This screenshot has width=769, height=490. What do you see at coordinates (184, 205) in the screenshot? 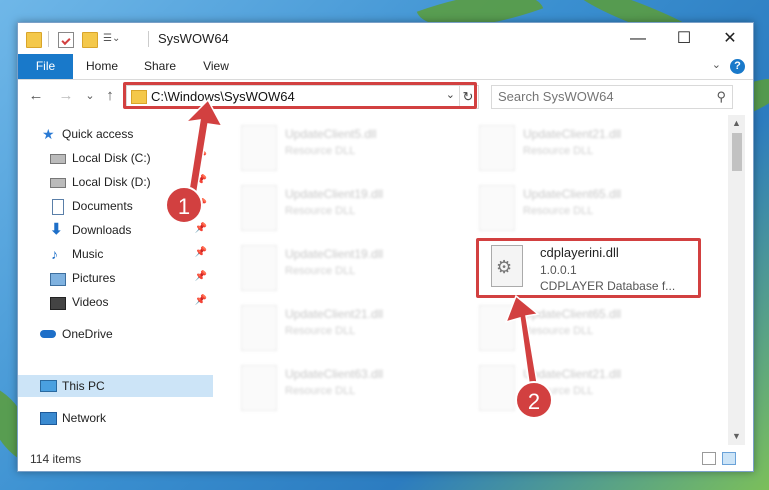
I see `callout-one: 1` at bounding box center [184, 205].